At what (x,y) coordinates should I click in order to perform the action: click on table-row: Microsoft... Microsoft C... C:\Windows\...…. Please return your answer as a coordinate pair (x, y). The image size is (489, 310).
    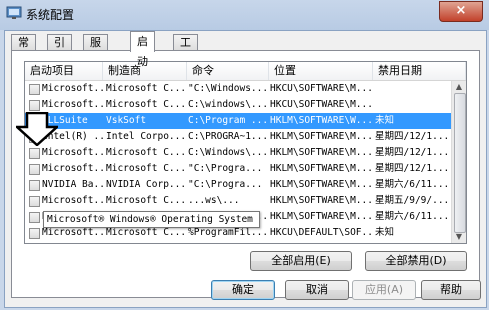
    Looking at the image, I should click on (238, 153).